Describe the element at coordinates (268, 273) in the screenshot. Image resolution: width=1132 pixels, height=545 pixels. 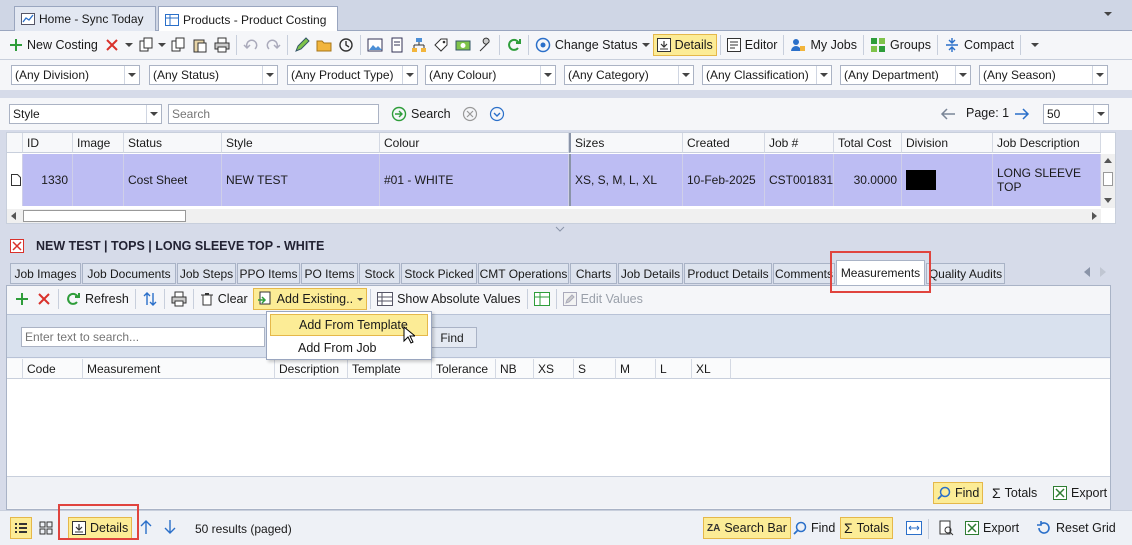
I see `tab-ppo-items: PPO Items` at that location.